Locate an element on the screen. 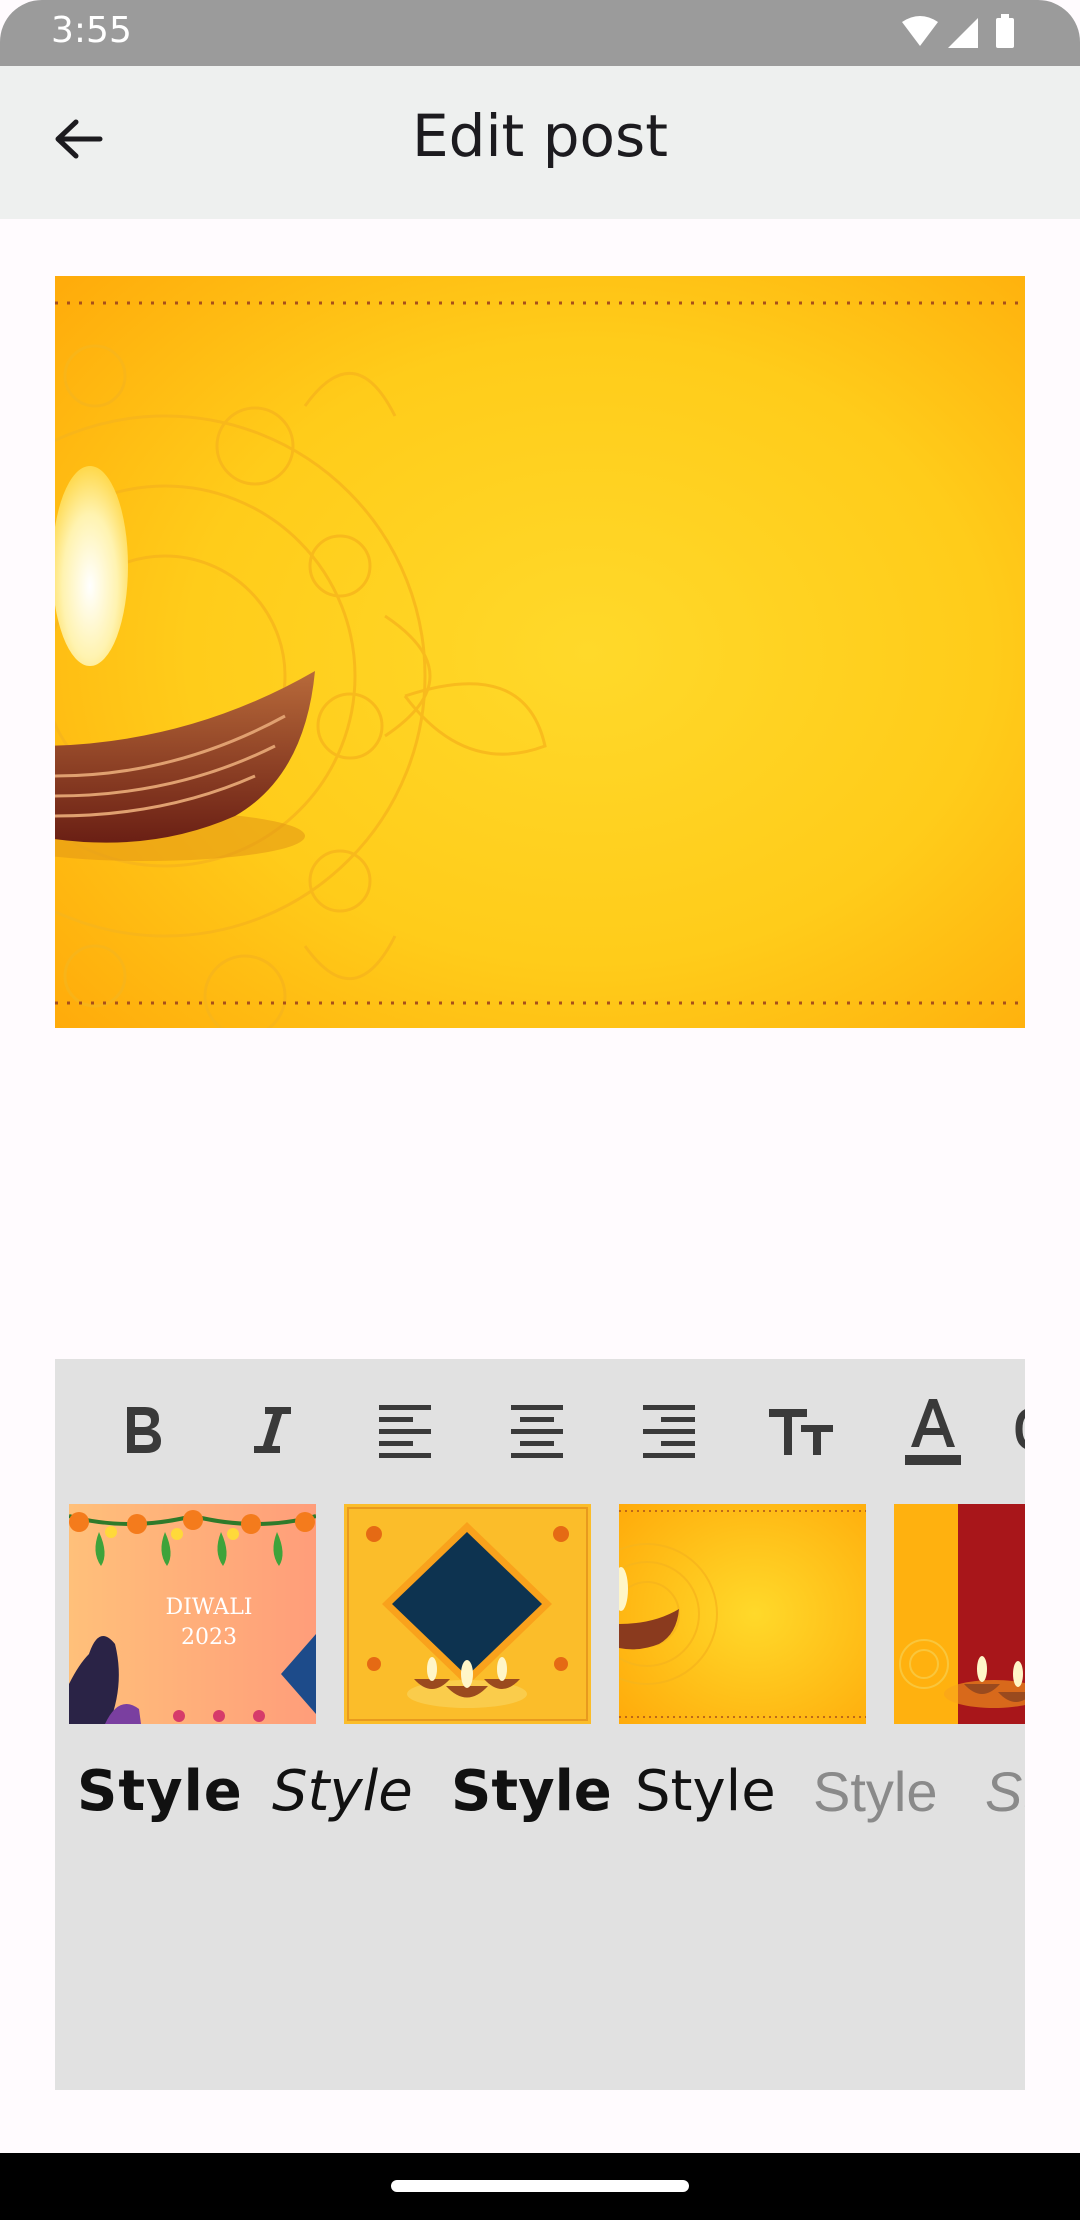 The image size is (1080, 2220). font-style-options: Style Style Style Style Style St is located at coordinates (540, 1804).